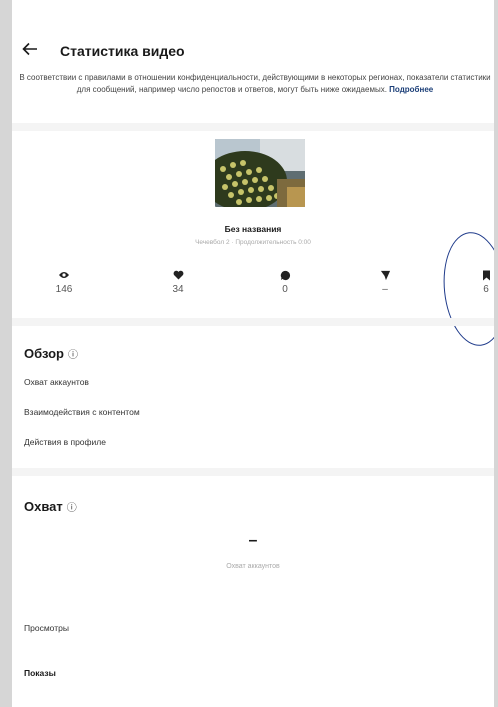 This screenshot has width=498, height=707. Describe the element at coordinates (285, 275) in the screenshot. I see `comment-icon` at that location.